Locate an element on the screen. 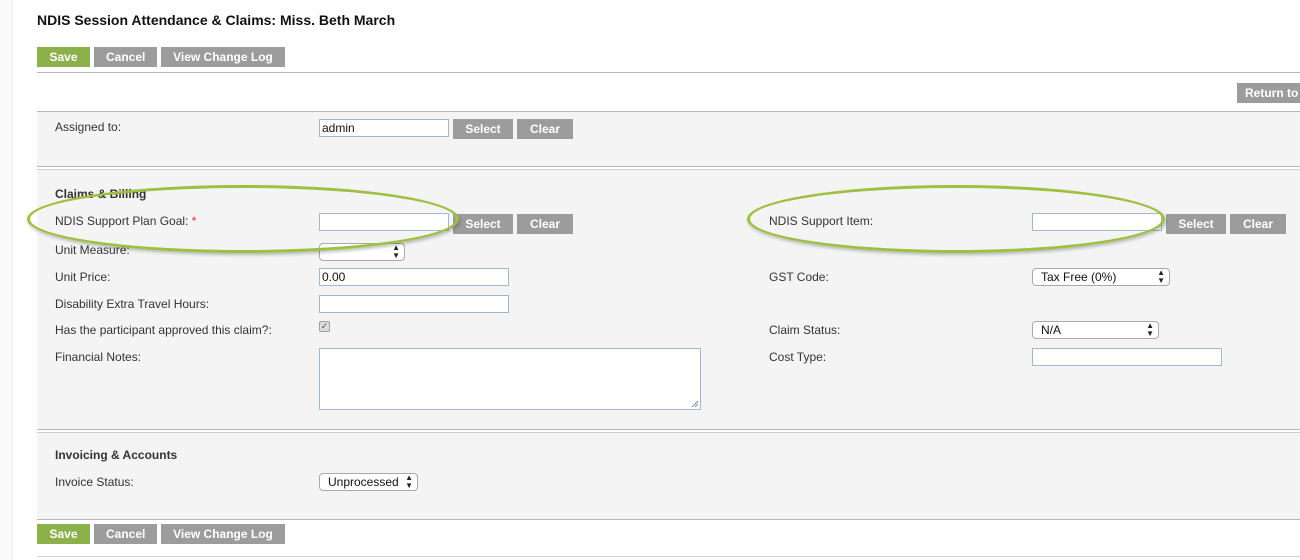 This screenshot has width=1300, height=560. save-button-bottom: Save is located at coordinates (63, 534).